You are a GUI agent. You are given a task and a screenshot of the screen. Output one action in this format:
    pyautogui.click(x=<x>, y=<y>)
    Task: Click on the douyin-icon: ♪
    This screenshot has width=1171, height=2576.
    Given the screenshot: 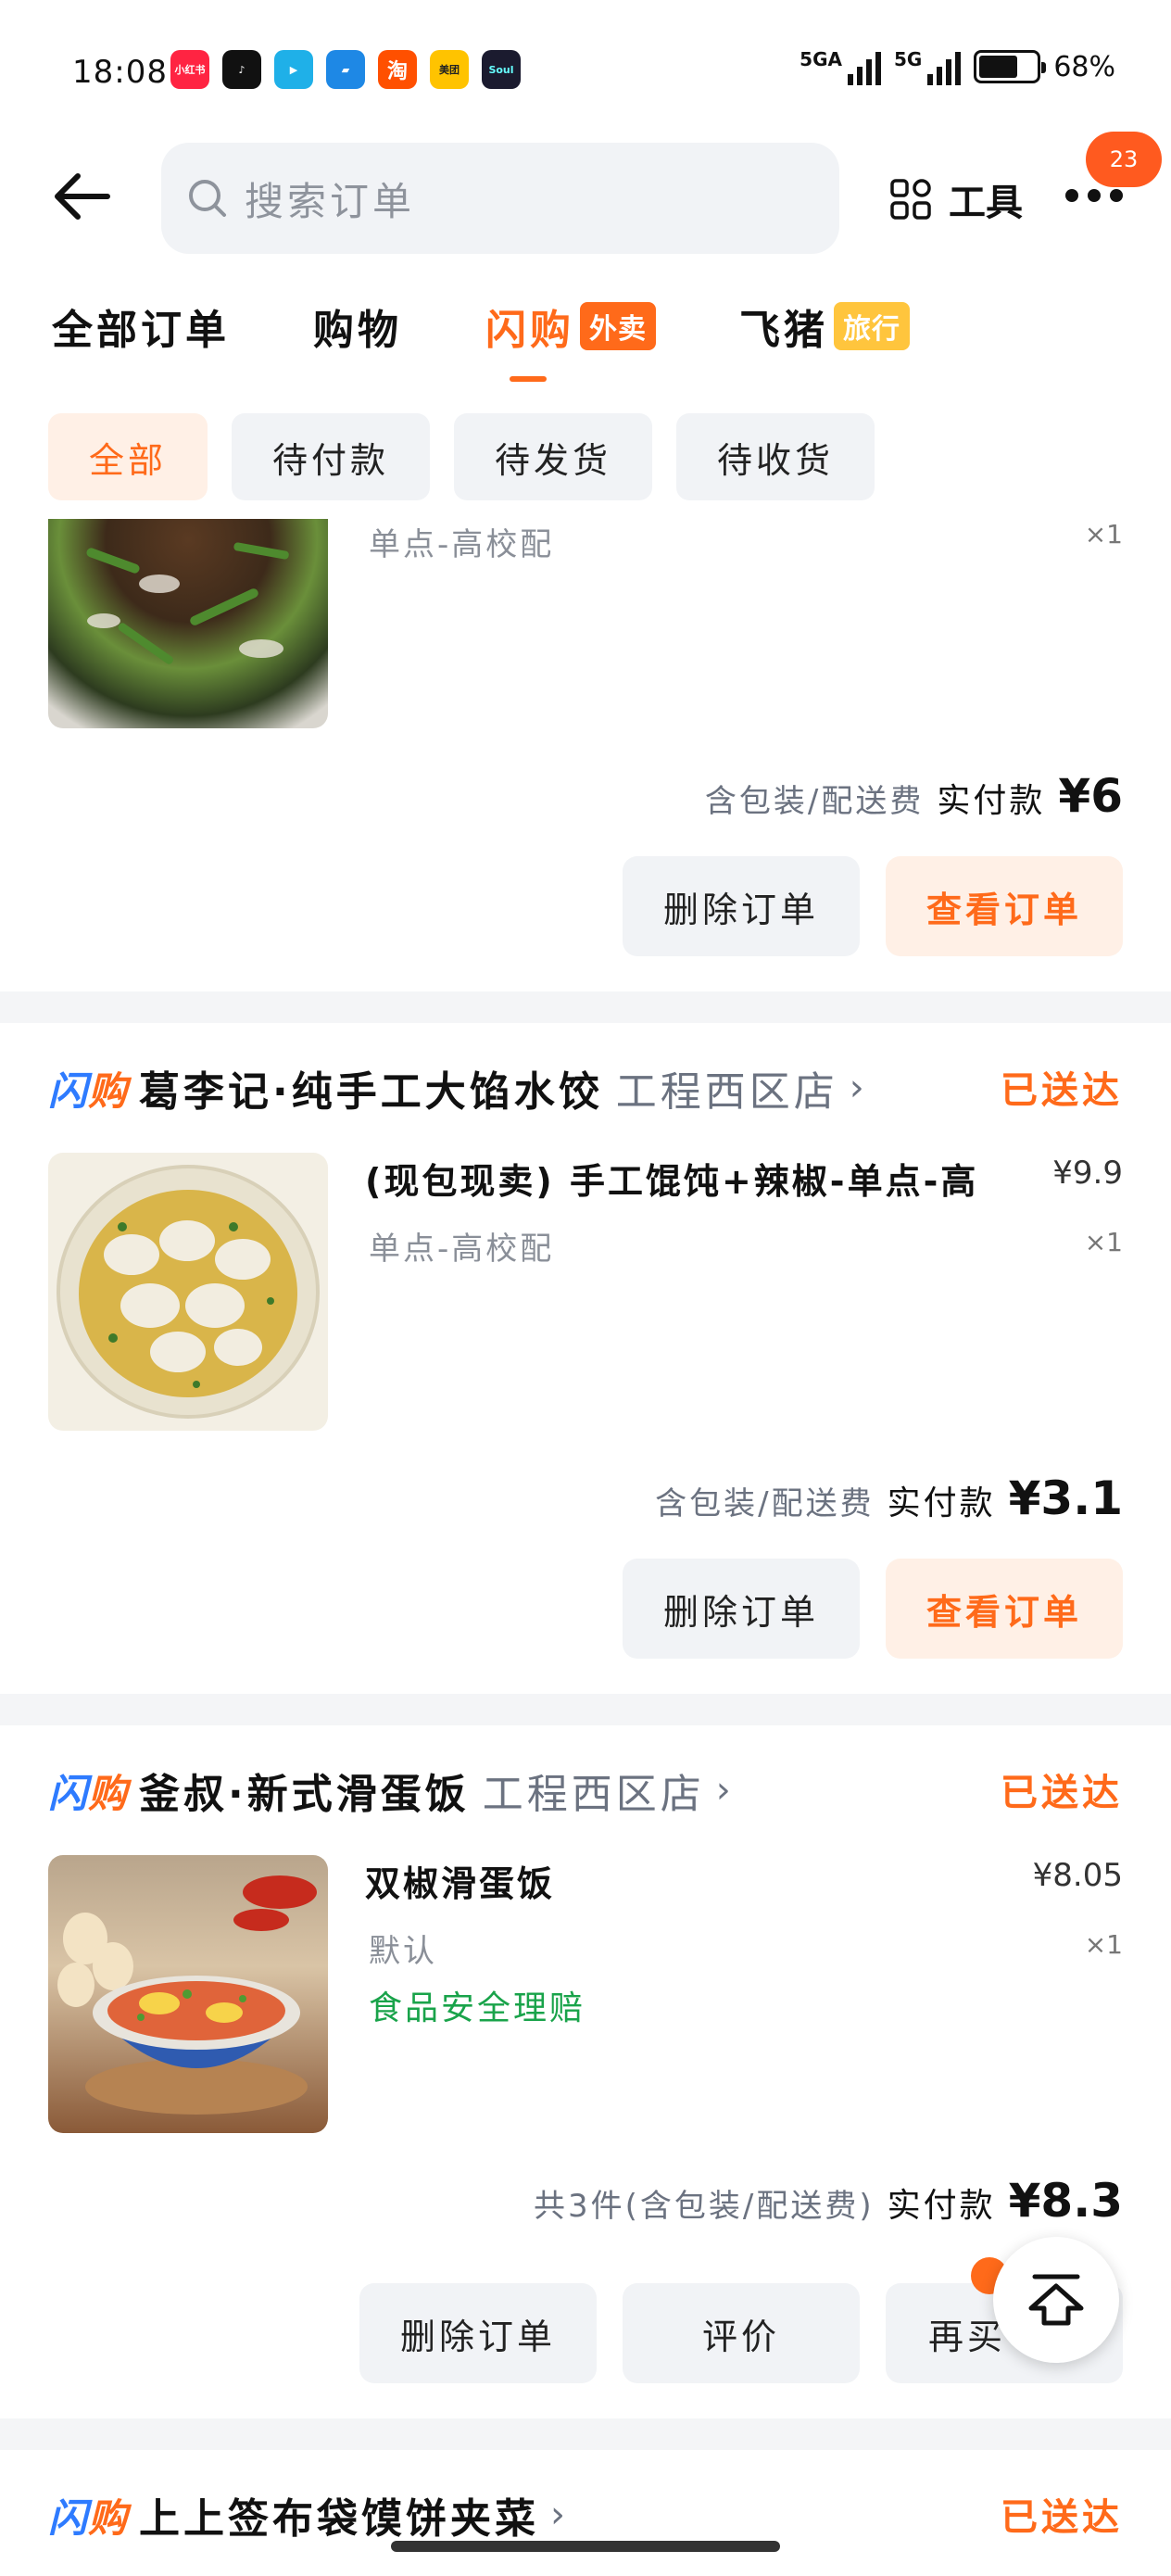 What is the action you would take?
    pyautogui.click(x=242, y=69)
    